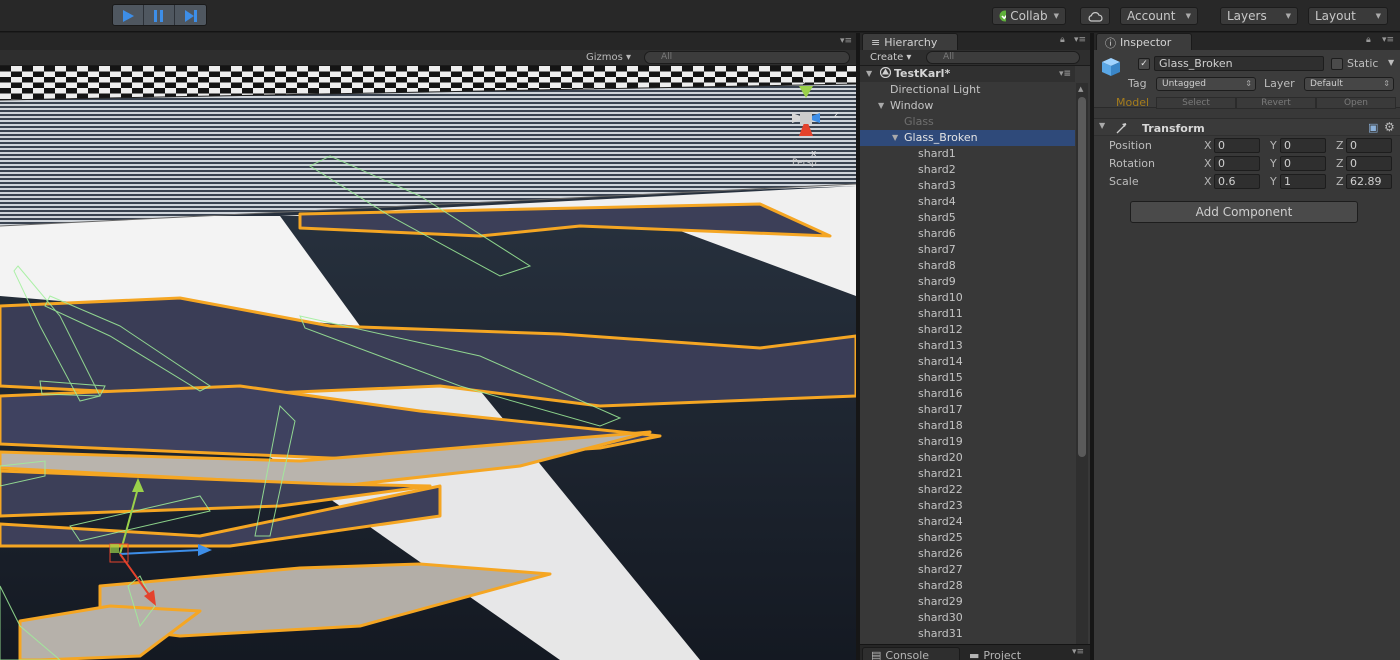  I want to click on hierarchy-item: shard19, so click(967, 442).